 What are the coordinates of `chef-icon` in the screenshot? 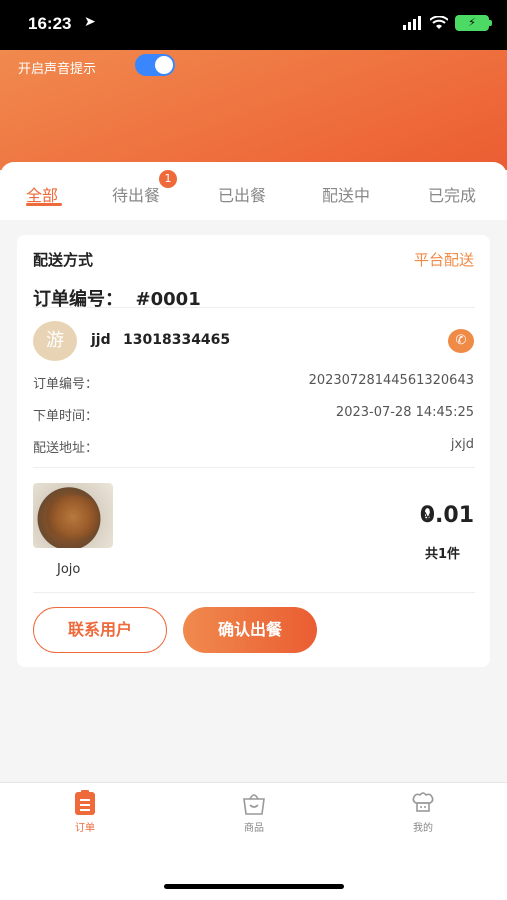 It's located at (423, 802).